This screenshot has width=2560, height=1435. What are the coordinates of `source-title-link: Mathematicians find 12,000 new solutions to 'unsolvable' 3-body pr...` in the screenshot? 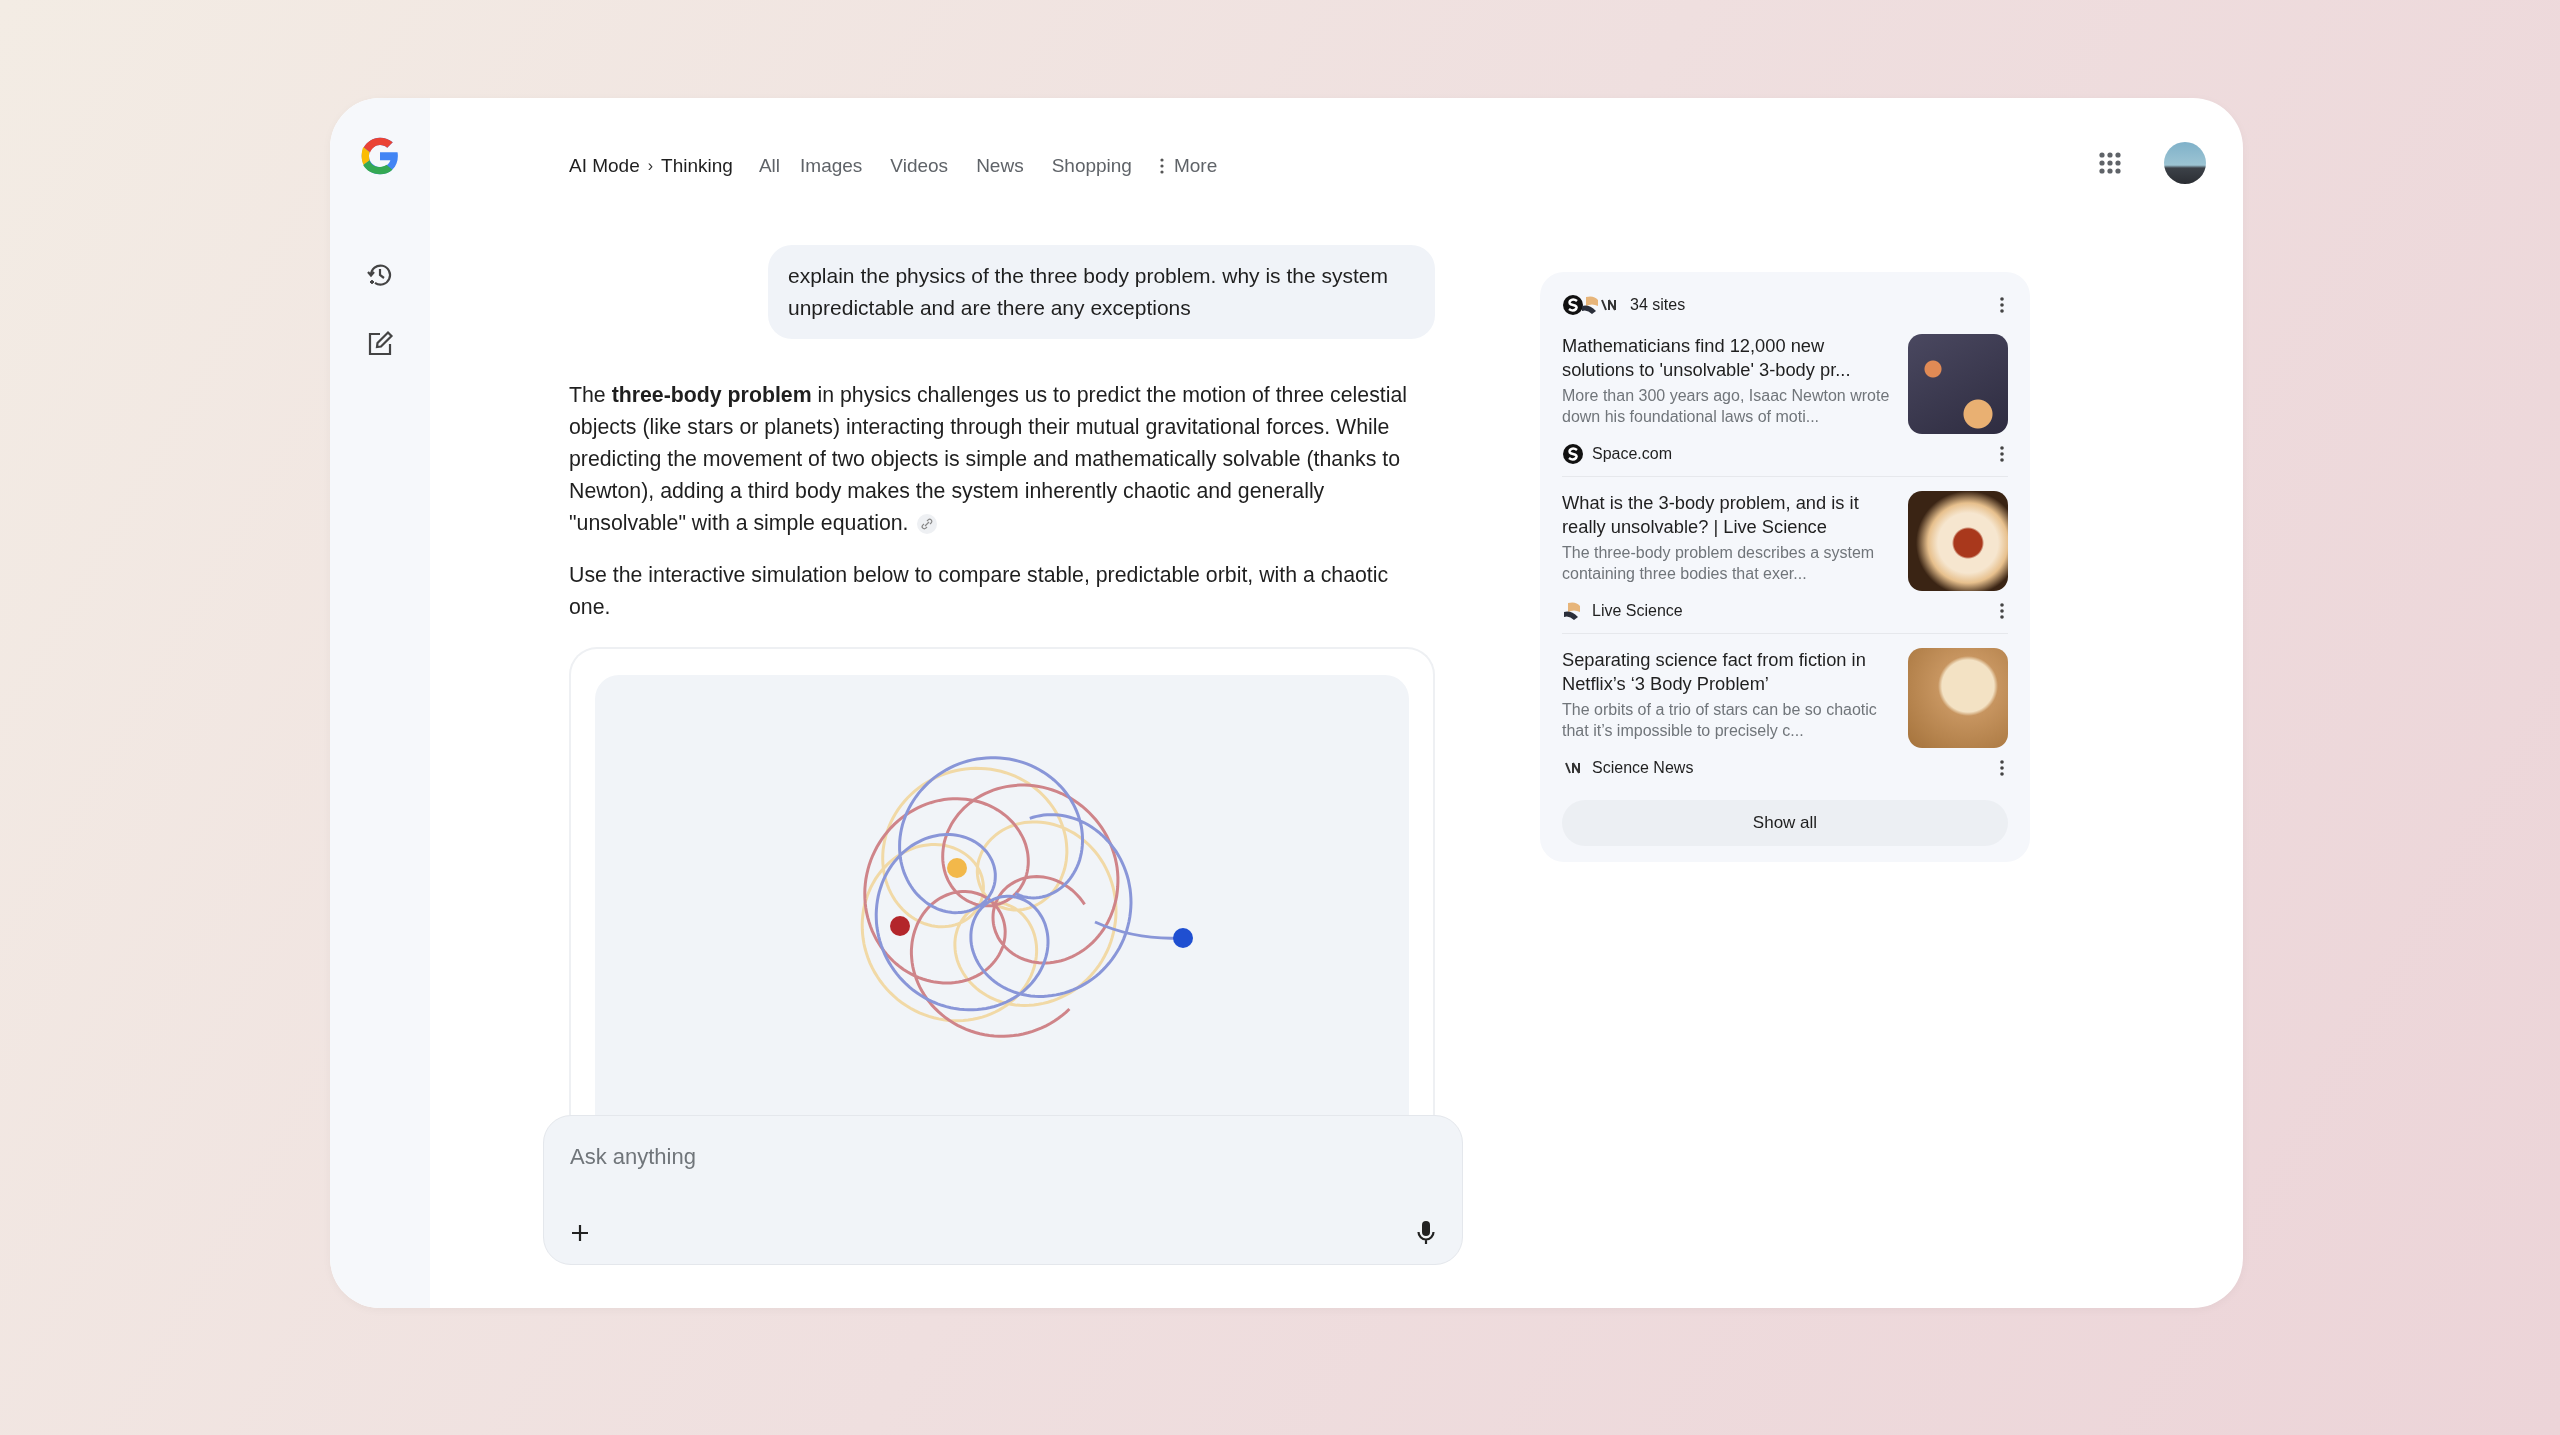 It's located at (1728, 358).